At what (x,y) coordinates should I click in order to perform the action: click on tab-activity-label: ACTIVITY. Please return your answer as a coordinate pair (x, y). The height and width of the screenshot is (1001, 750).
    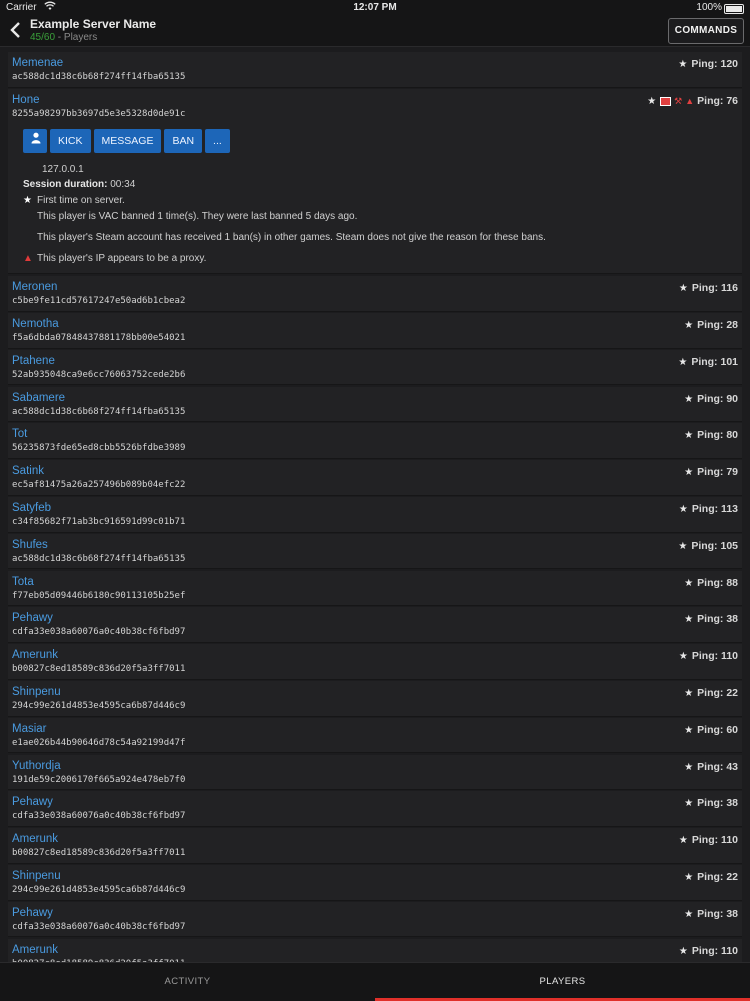
    Looking at the image, I should click on (187, 981).